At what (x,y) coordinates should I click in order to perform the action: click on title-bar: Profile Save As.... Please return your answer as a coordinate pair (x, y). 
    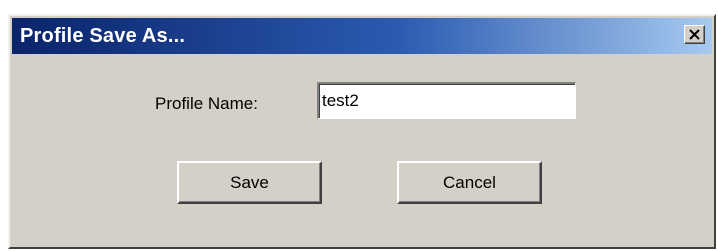
    Looking at the image, I should click on (362, 36).